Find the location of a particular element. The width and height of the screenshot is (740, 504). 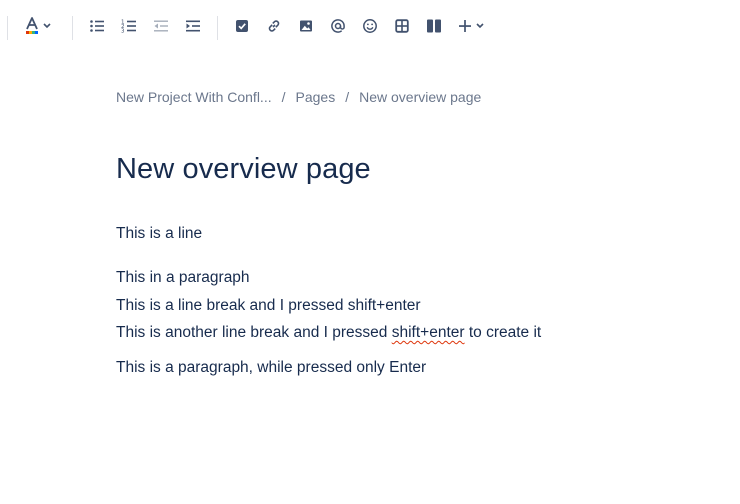

action-item-icon is located at coordinates (242, 28).